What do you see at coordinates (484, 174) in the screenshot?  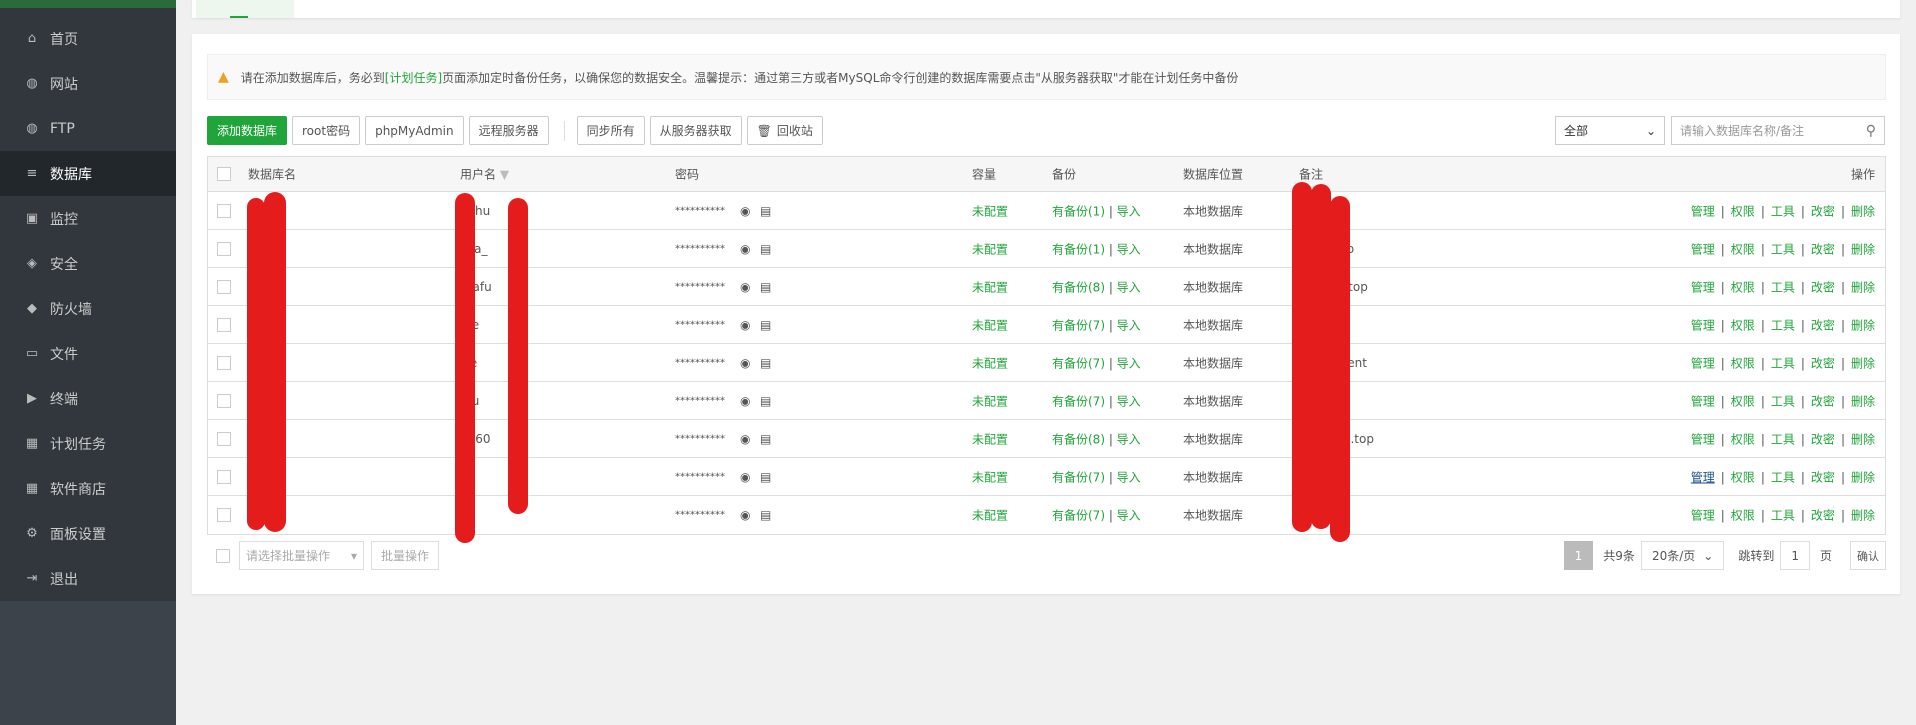 I see `col-user: 用户名 ▼` at bounding box center [484, 174].